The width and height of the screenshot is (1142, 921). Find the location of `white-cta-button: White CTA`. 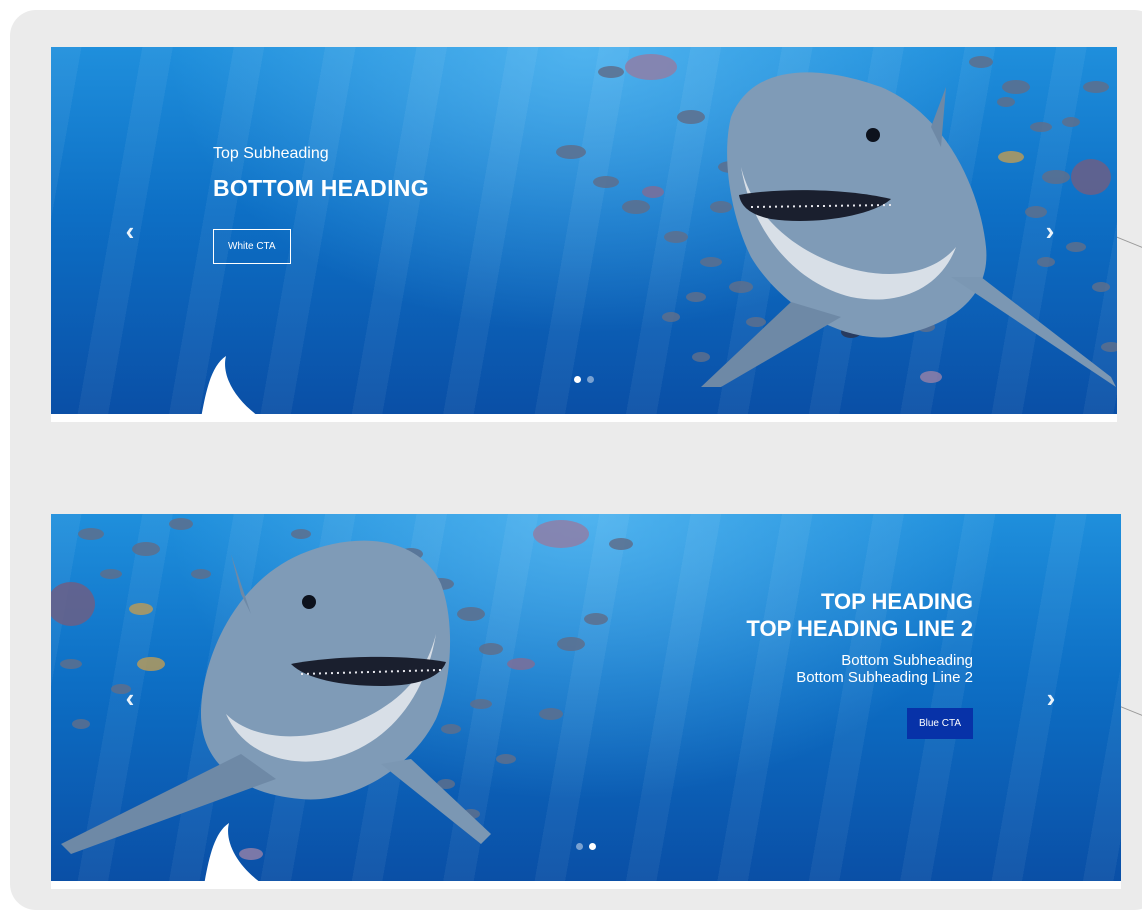

white-cta-button: White CTA is located at coordinates (252, 246).